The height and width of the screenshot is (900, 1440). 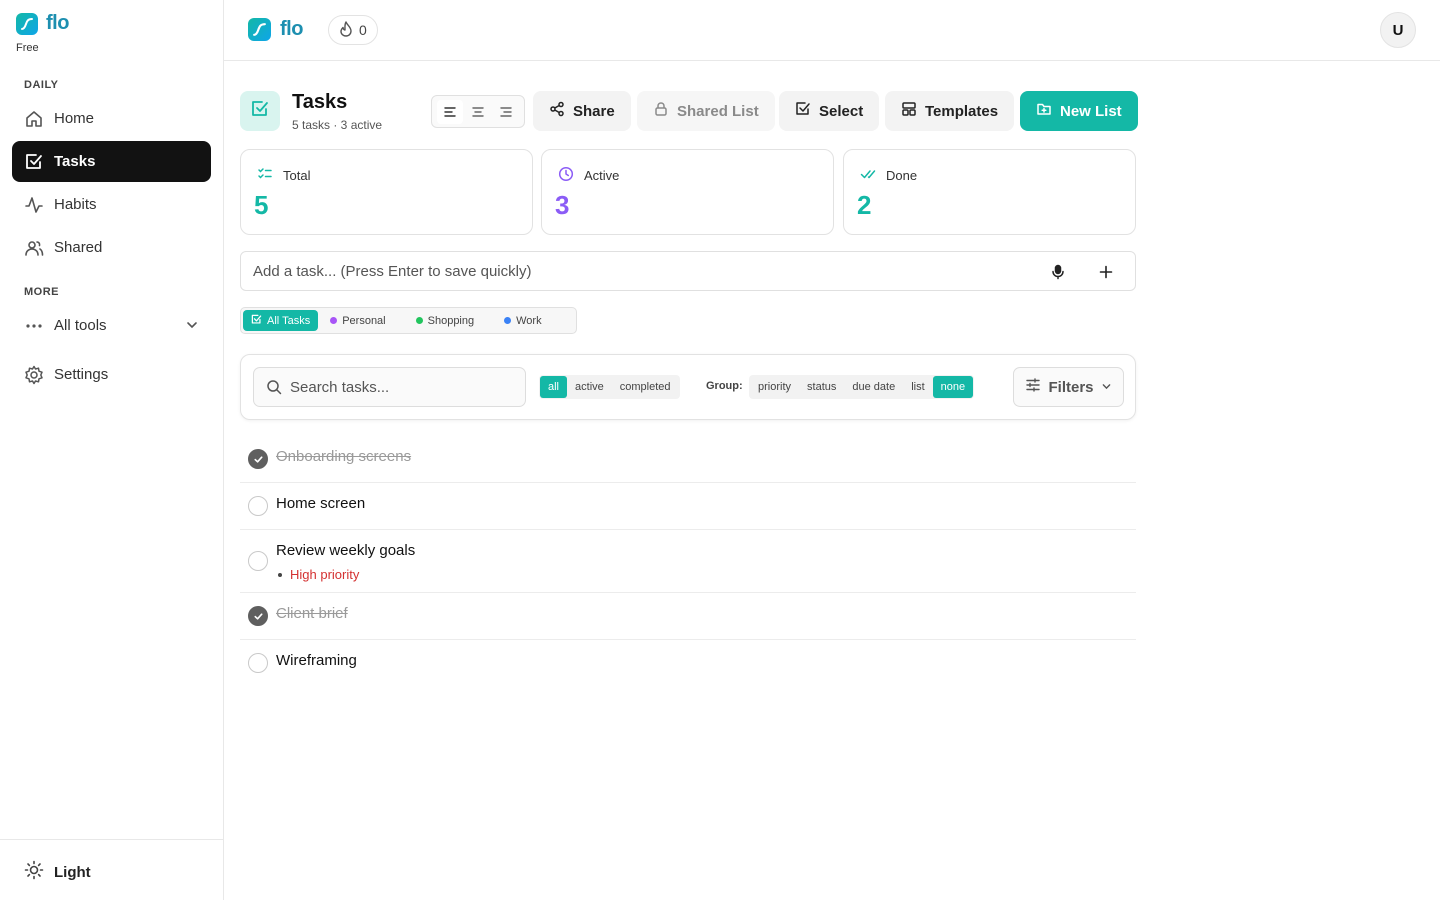 I want to click on share-button: Share, so click(x=582, y=111).